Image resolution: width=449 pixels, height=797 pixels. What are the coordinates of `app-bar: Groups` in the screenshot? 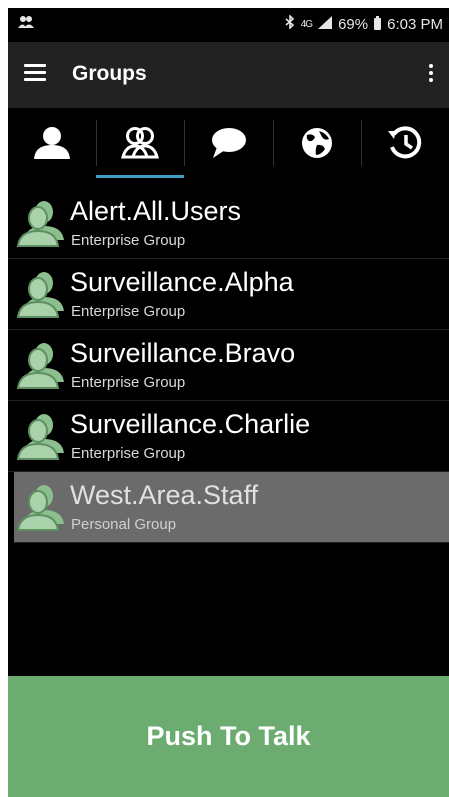 It's located at (228, 75).